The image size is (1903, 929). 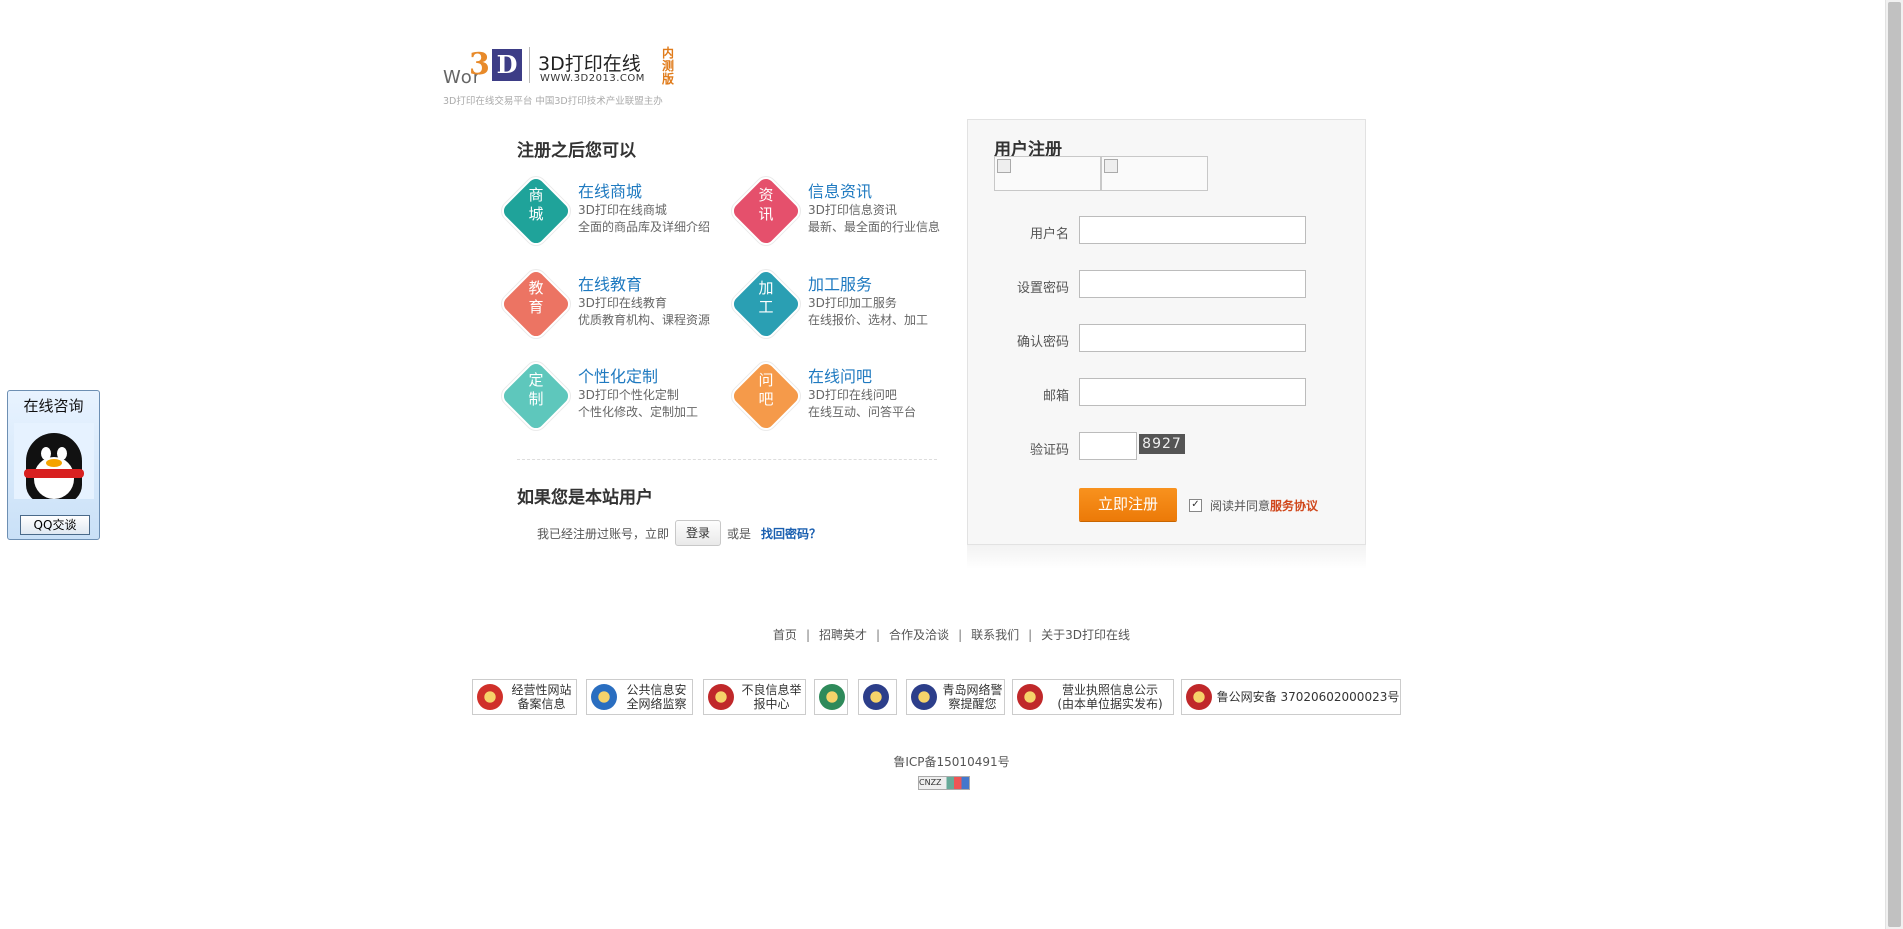 What do you see at coordinates (862, 404) in the screenshot?
I see `benefit-description: 3D打印在线问吧在线互动、问答平台` at bounding box center [862, 404].